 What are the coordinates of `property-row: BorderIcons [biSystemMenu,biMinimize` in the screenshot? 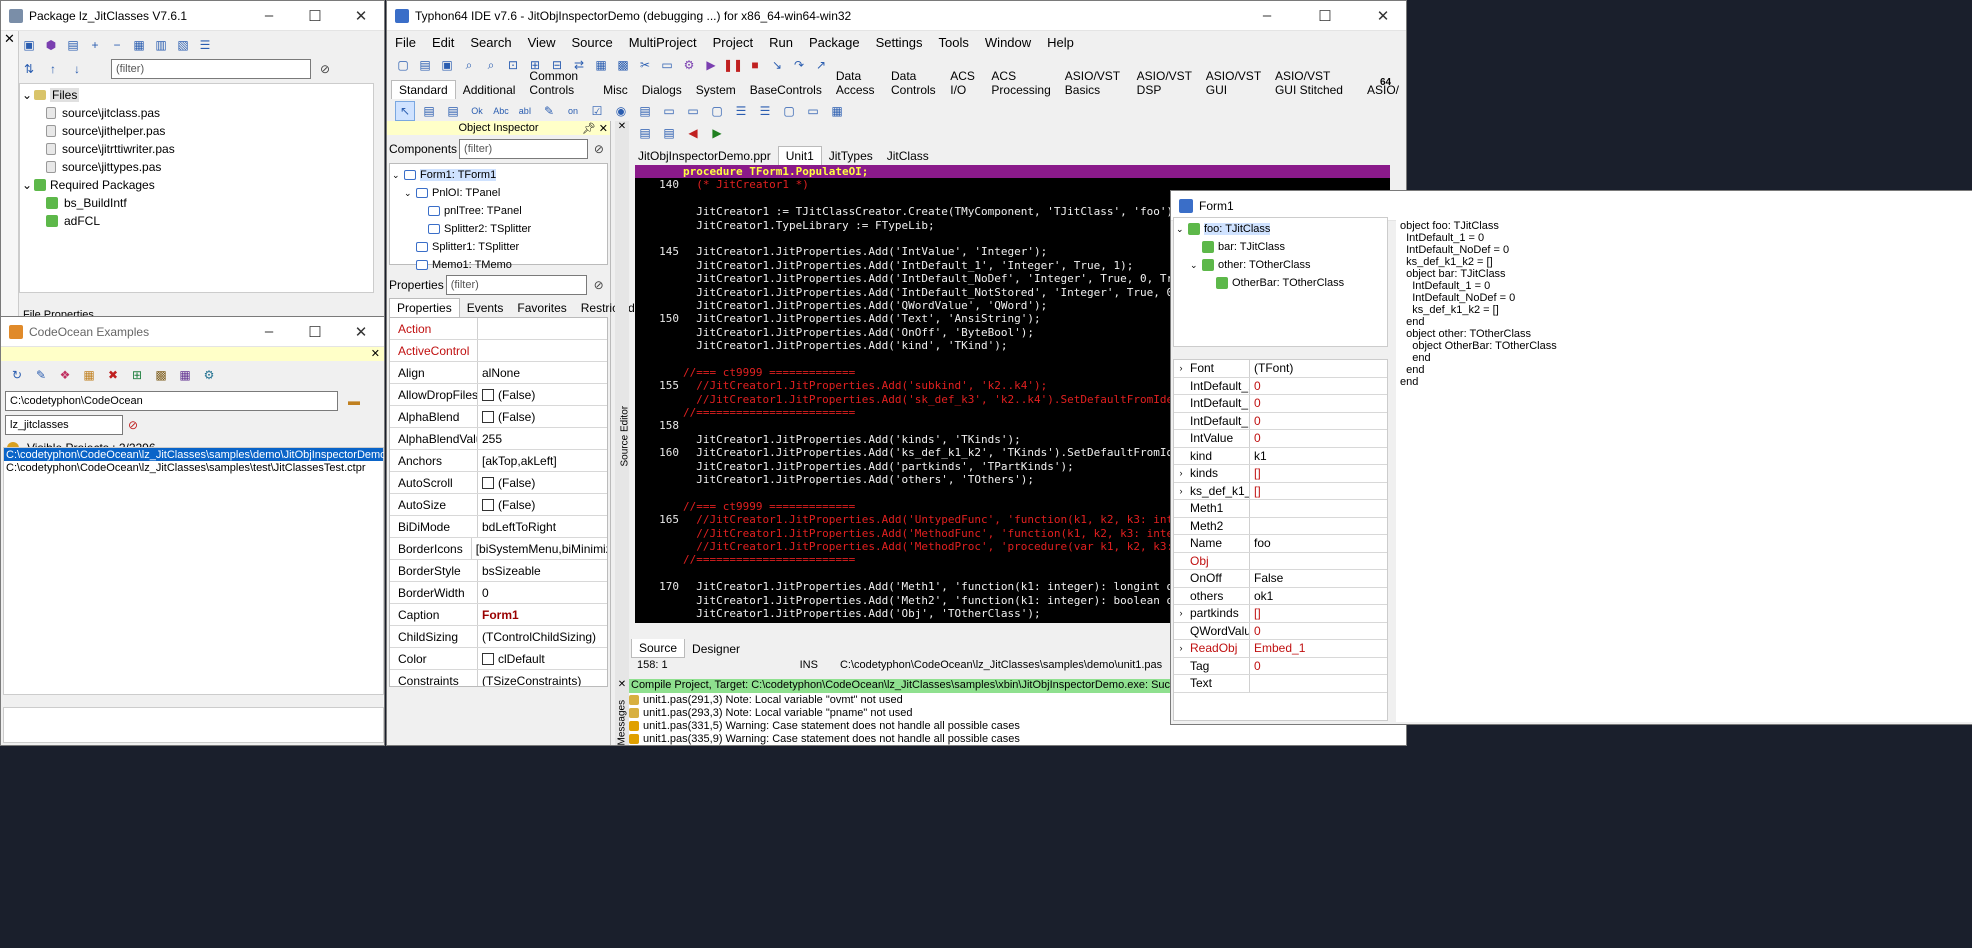 It's located at (498, 549).